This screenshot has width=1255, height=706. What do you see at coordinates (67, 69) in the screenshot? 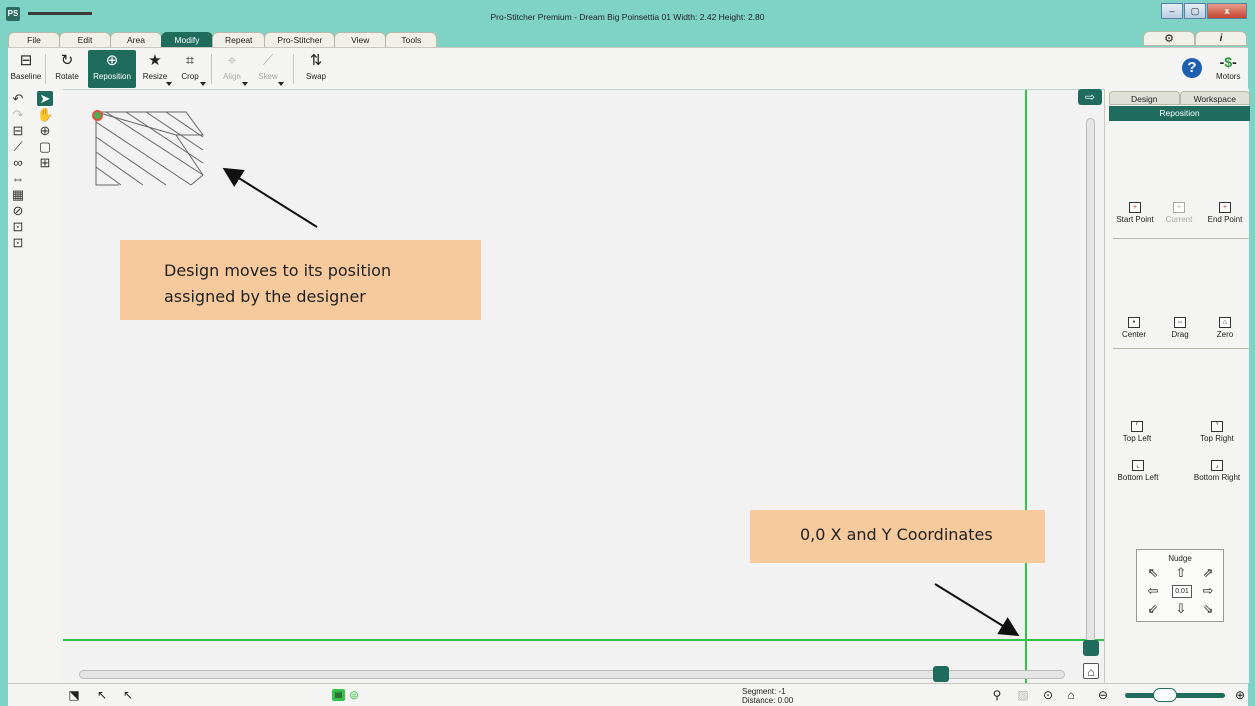
I see `rotate-button: ↻ Rotate` at bounding box center [67, 69].